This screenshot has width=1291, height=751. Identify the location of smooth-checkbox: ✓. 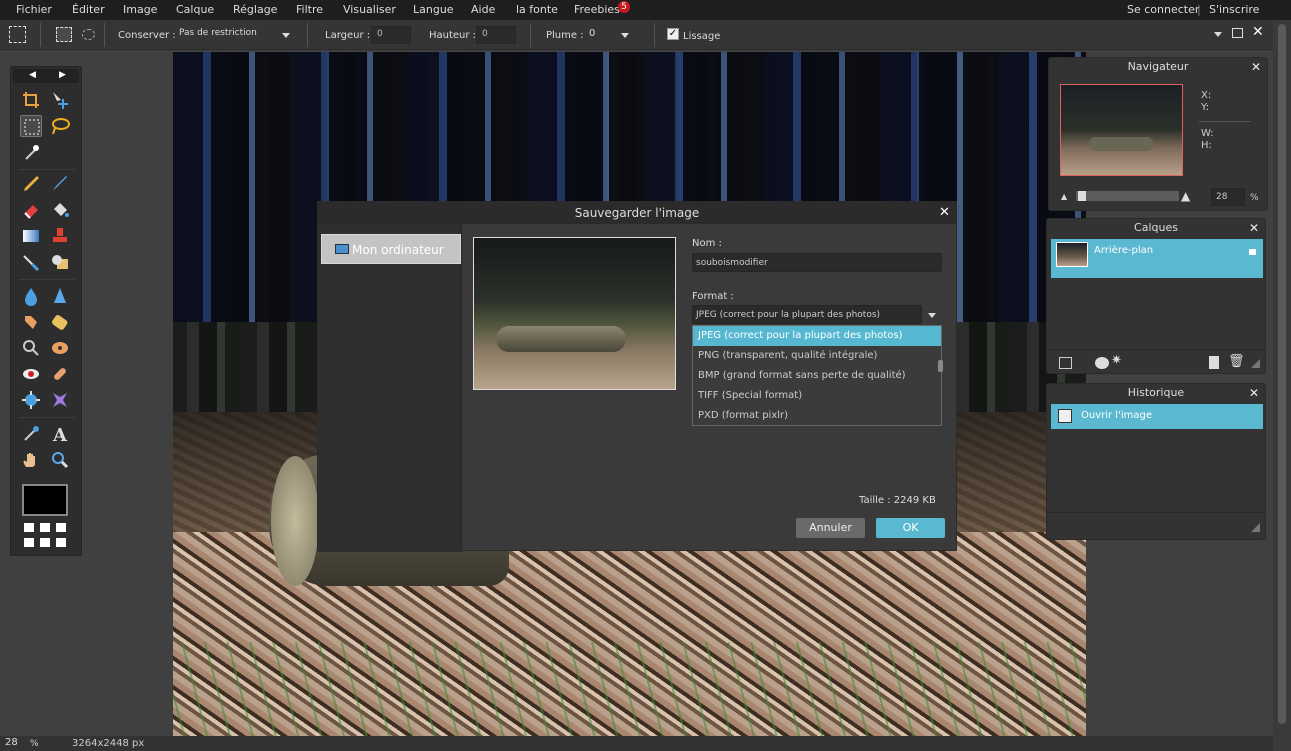
(673, 34).